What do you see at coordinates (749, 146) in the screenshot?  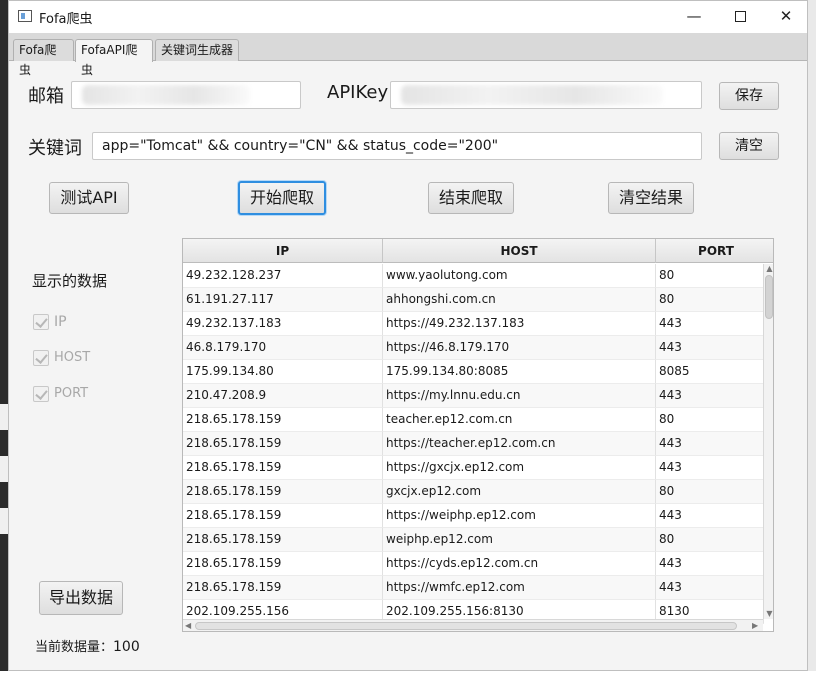 I see `clear-keyword-button: 清空` at bounding box center [749, 146].